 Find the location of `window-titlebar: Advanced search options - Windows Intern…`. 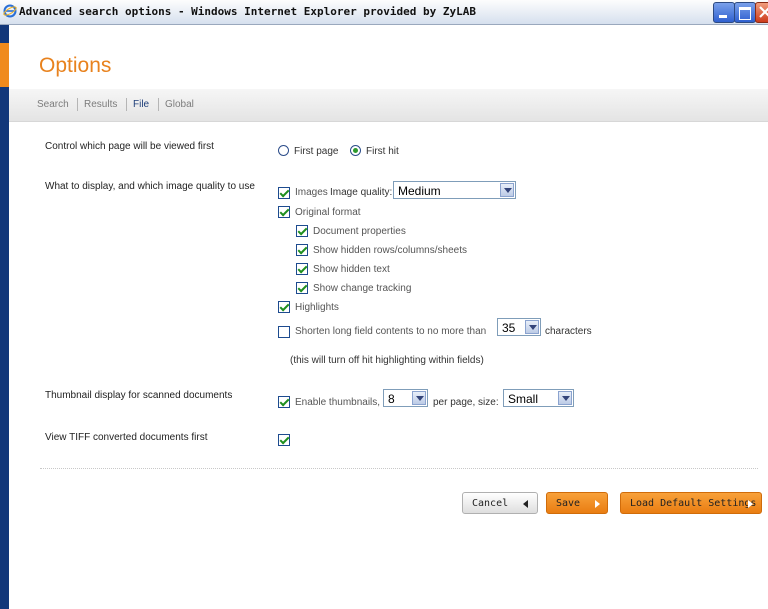

window-titlebar: Advanced search options - Windows Intern… is located at coordinates (384, 12).